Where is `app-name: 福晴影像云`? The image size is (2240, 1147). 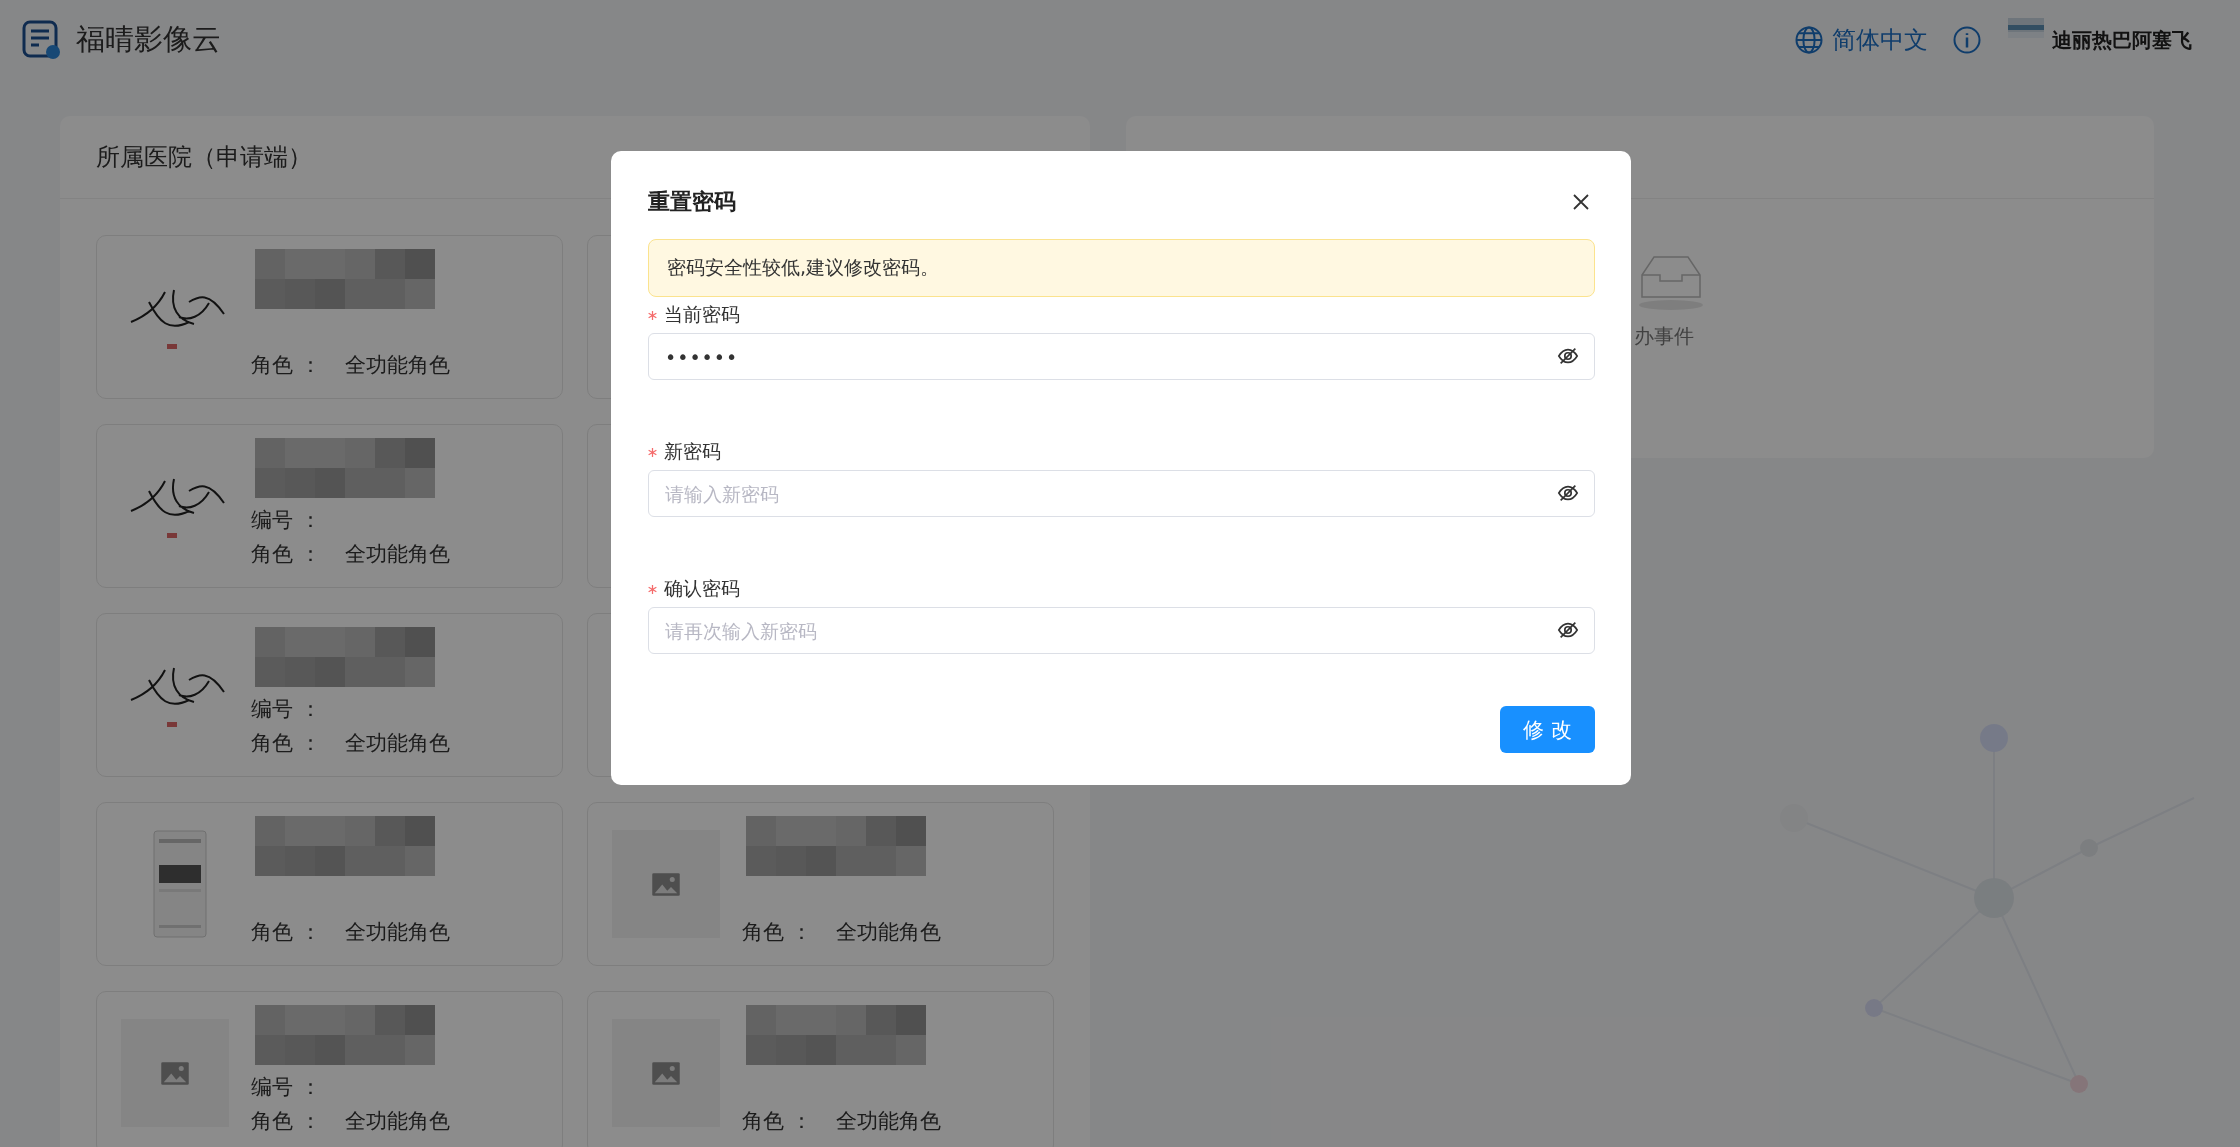
app-name: 福晴影像云 is located at coordinates (148, 39).